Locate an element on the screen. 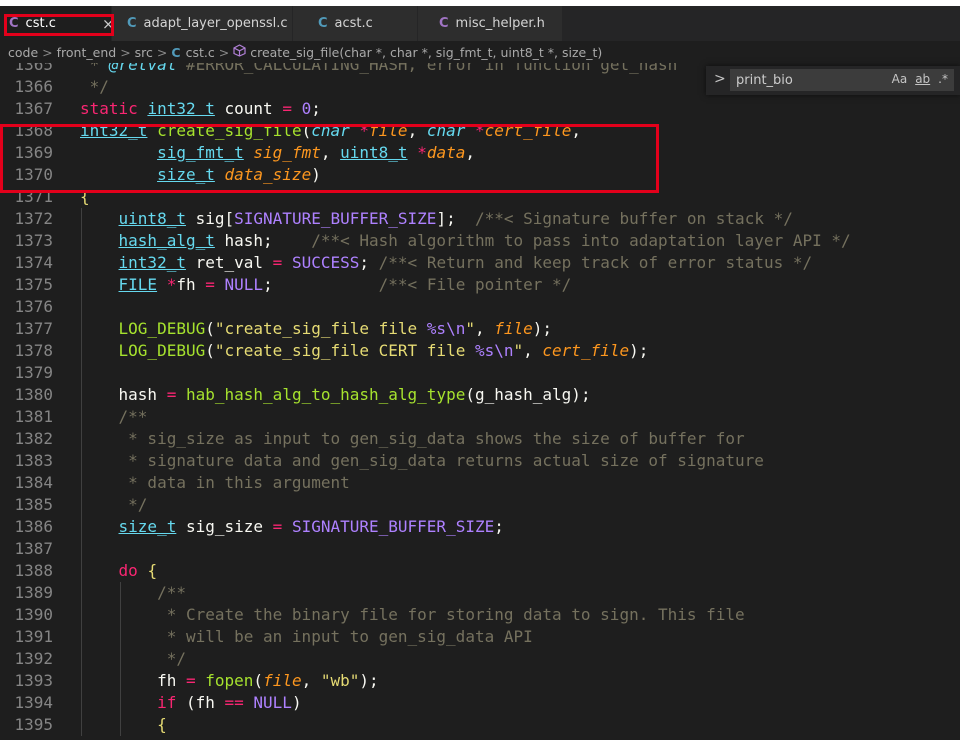  tab-acst-c: C acst.c is located at coordinates (355, 23).